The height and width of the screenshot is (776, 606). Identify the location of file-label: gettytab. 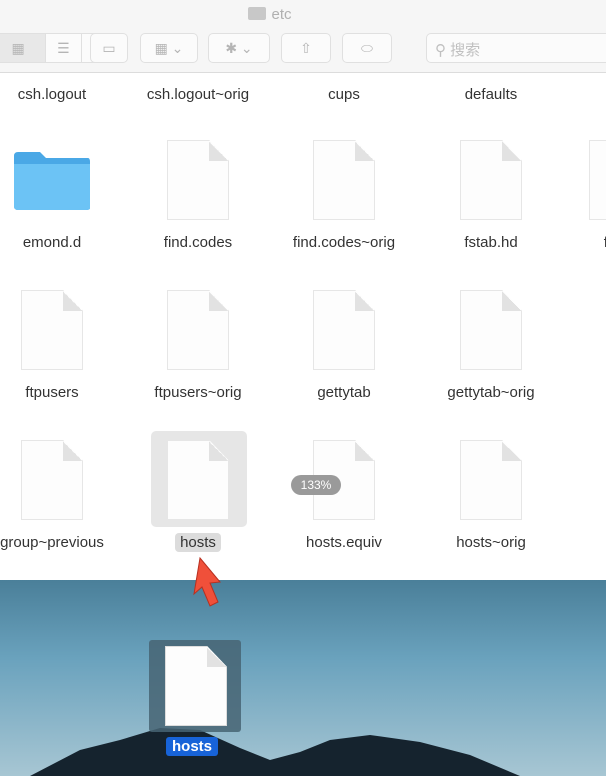
(344, 392).